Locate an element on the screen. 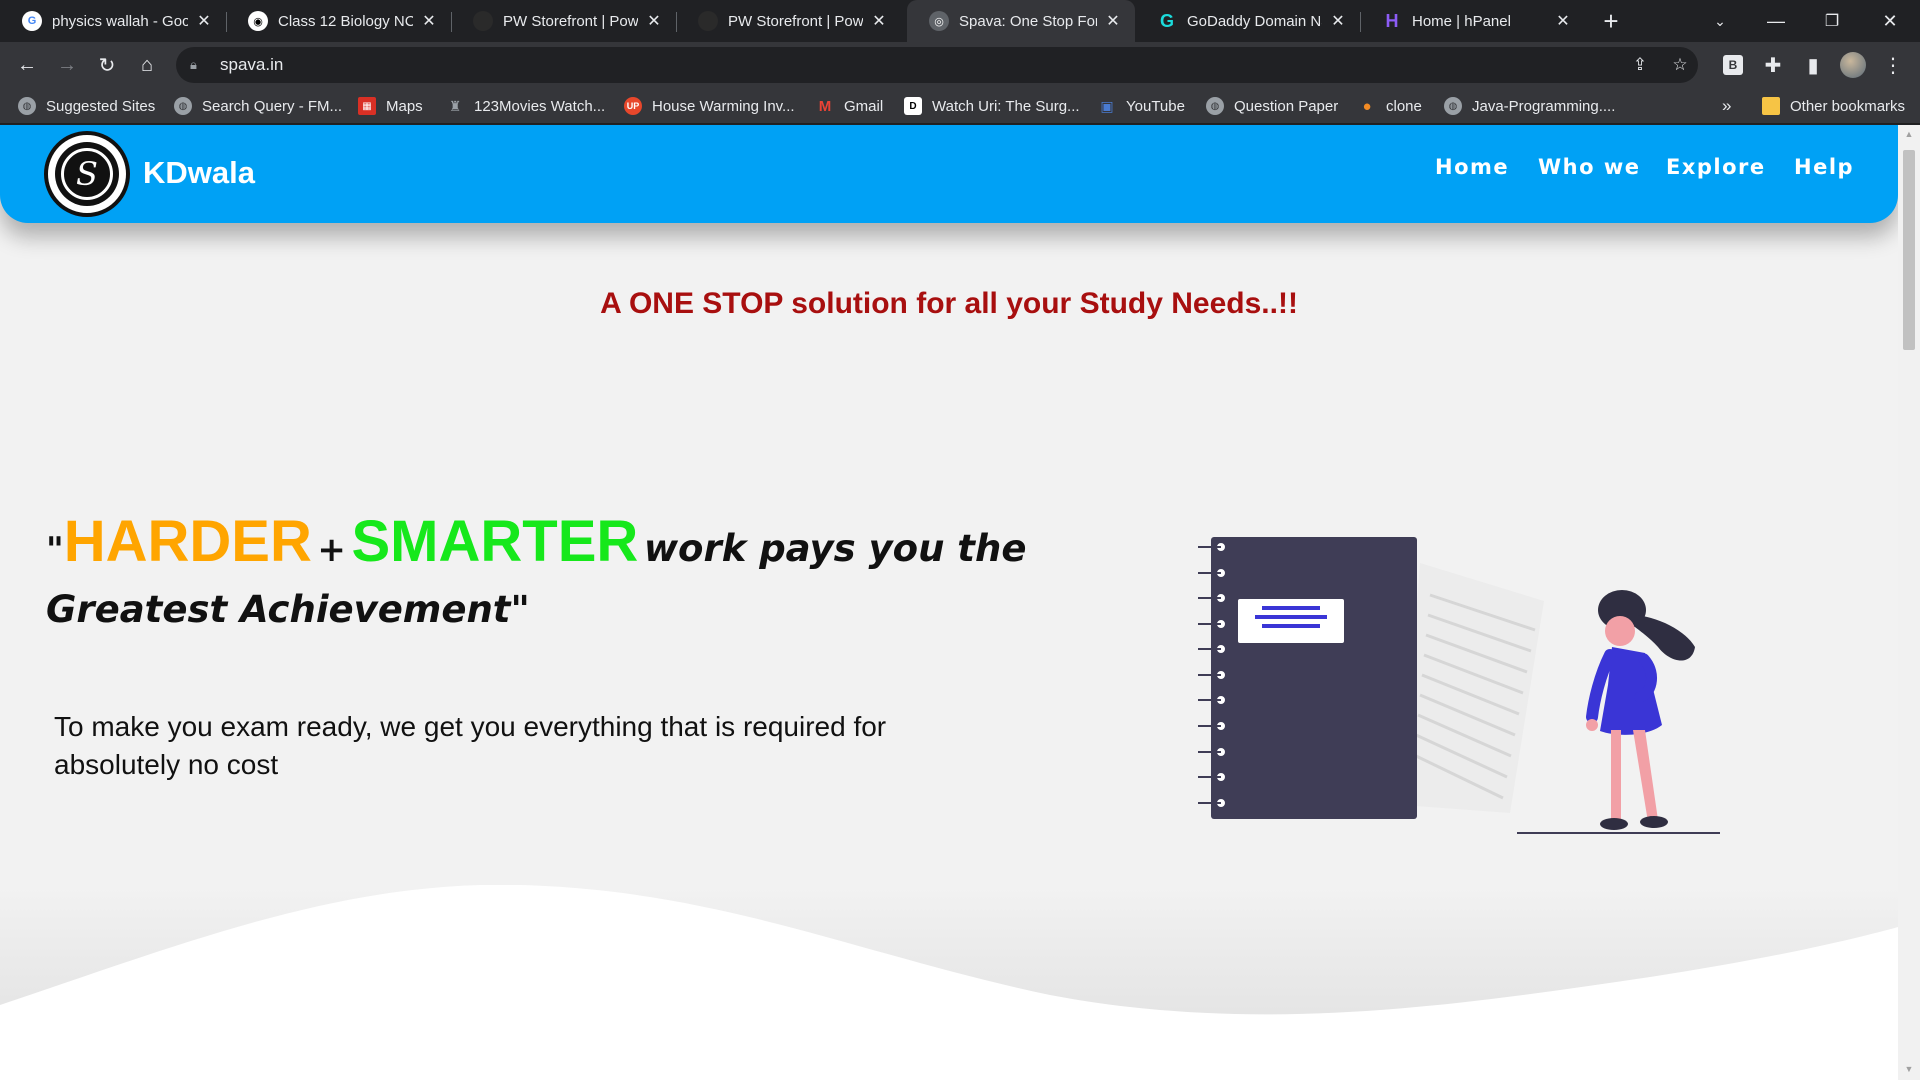  window-close-icon: ✕ is located at coordinates (1890, 21).